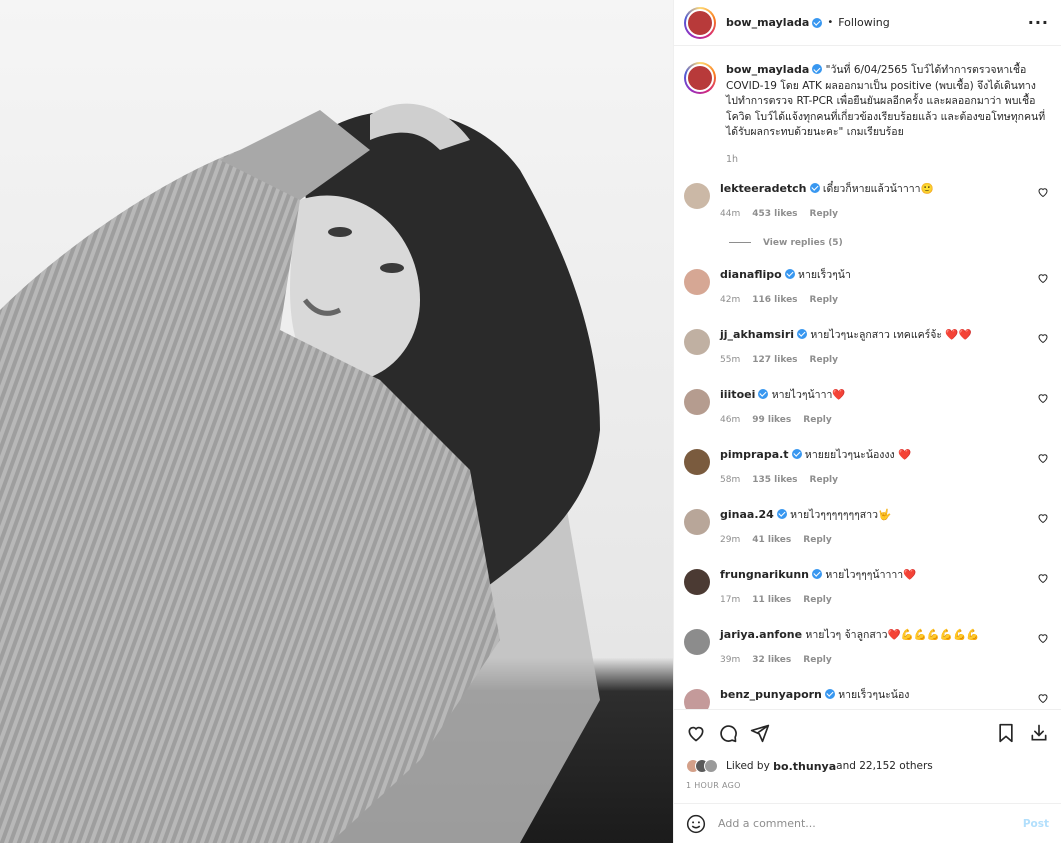  What do you see at coordinates (808, 394) in the screenshot?
I see `comment-text: หายไวๆน้าาา❤️` at bounding box center [808, 394].